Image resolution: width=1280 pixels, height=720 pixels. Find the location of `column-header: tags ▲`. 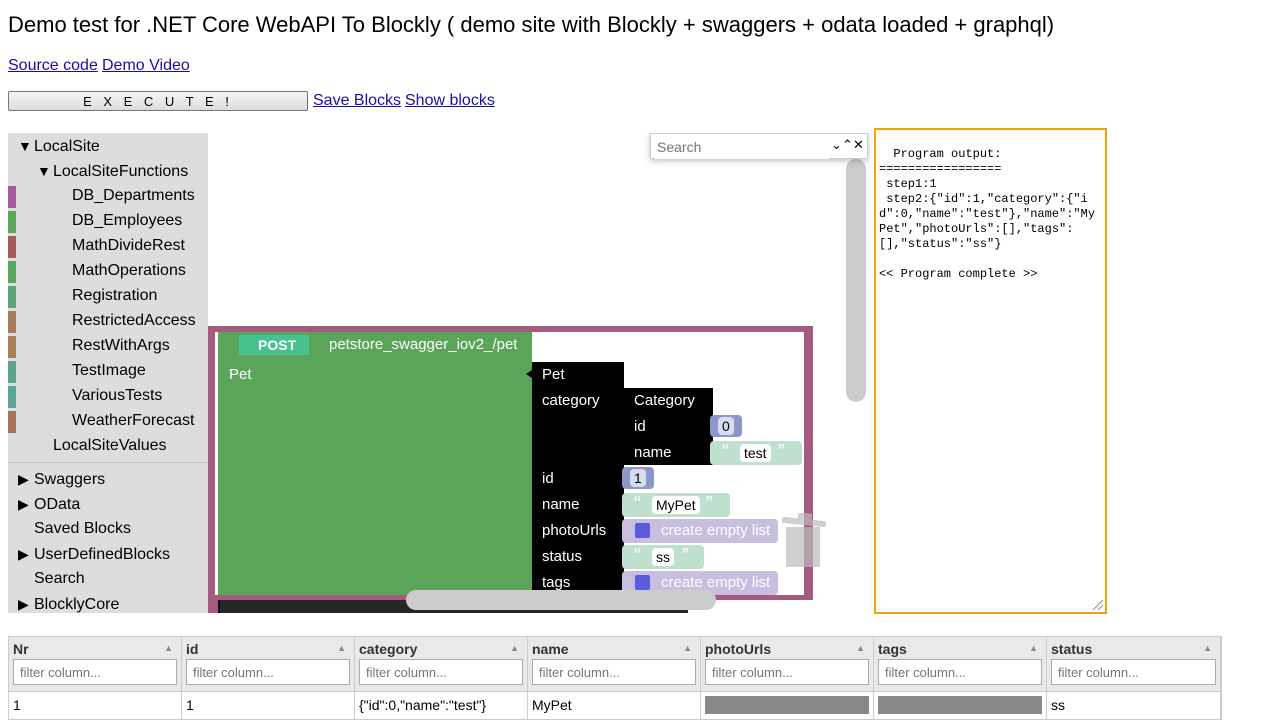

column-header: tags ▲ is located at coordinates (960, 664).